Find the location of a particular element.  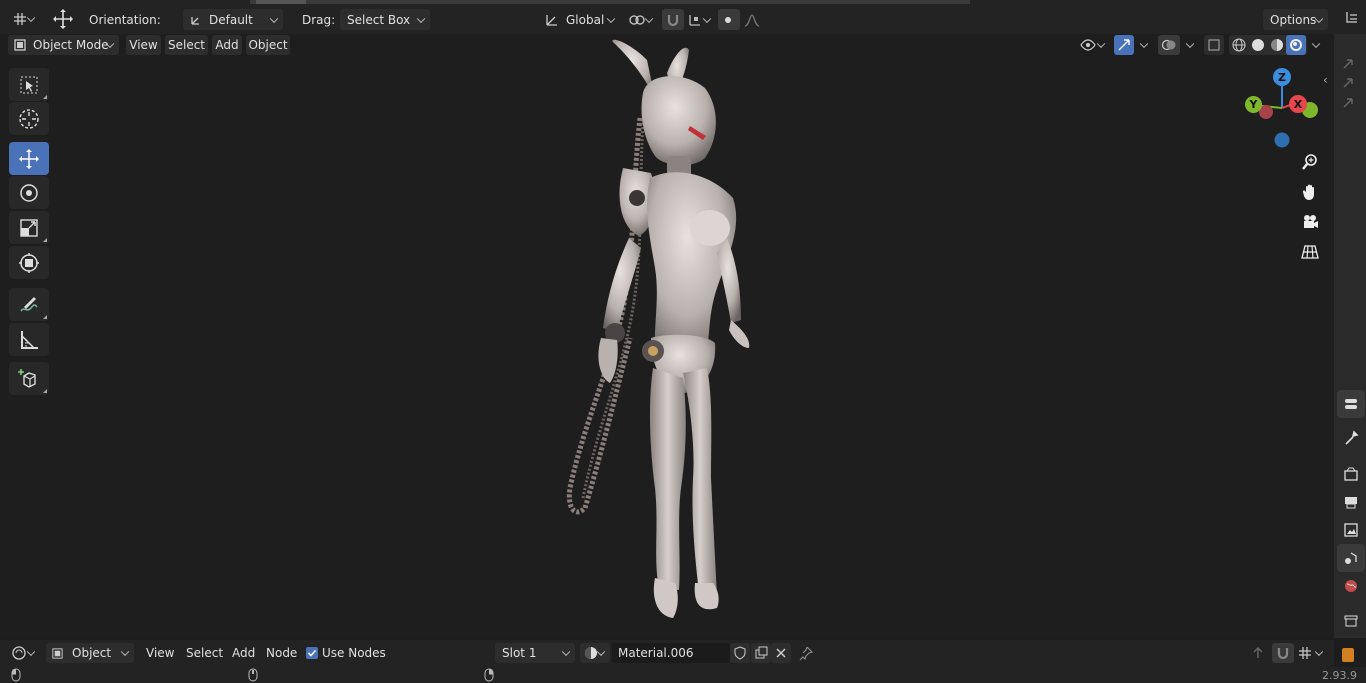

slot-dropdown: Slot 1 is located at coordinates (535, 653).